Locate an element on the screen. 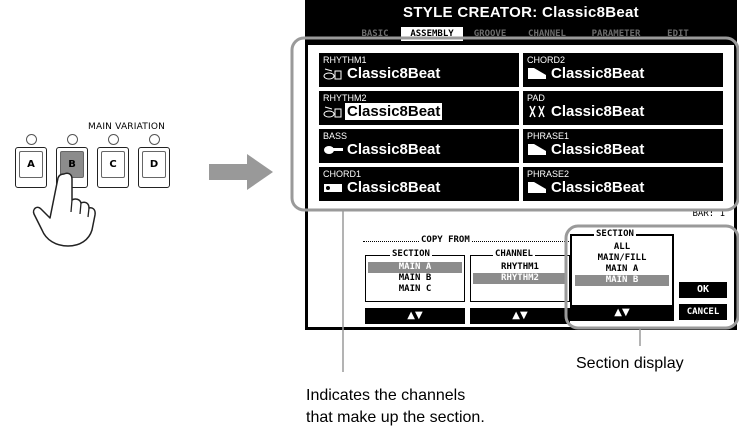 The height and width of the screenshot is (435, 739). copy-section-item: MAIN B is located at coordinates (415, 278).